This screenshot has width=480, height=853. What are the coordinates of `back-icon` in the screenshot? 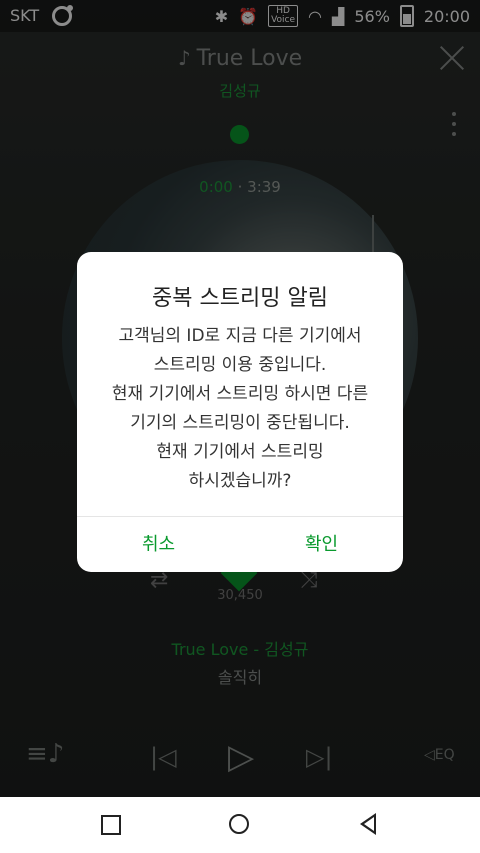 It's located at (368, 824).